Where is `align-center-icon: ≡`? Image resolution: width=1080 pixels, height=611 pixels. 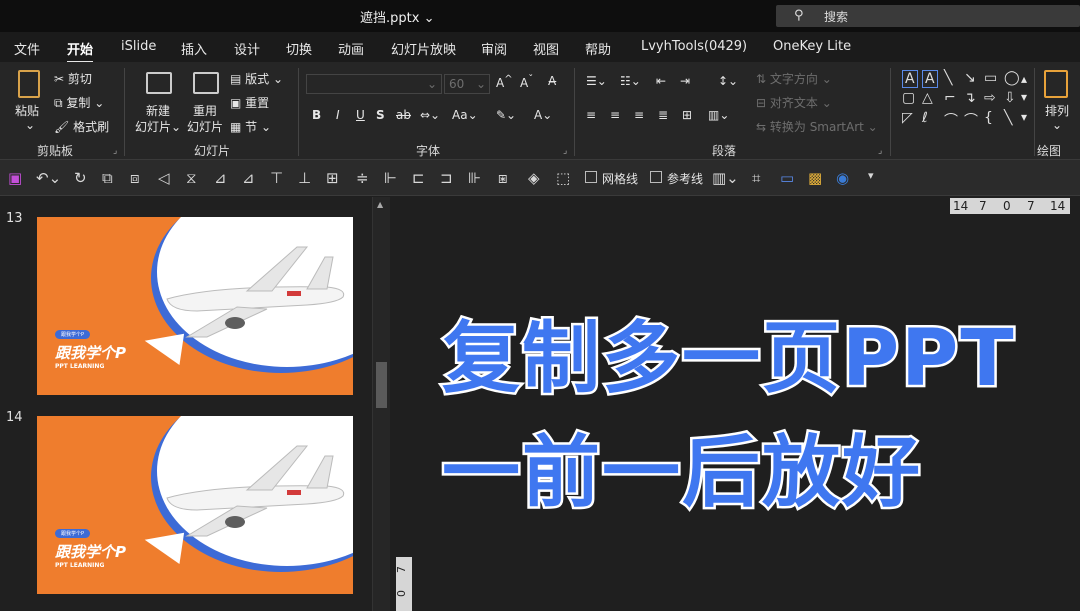 align-center-icon: ≡ is located at coordinates (615, 115).